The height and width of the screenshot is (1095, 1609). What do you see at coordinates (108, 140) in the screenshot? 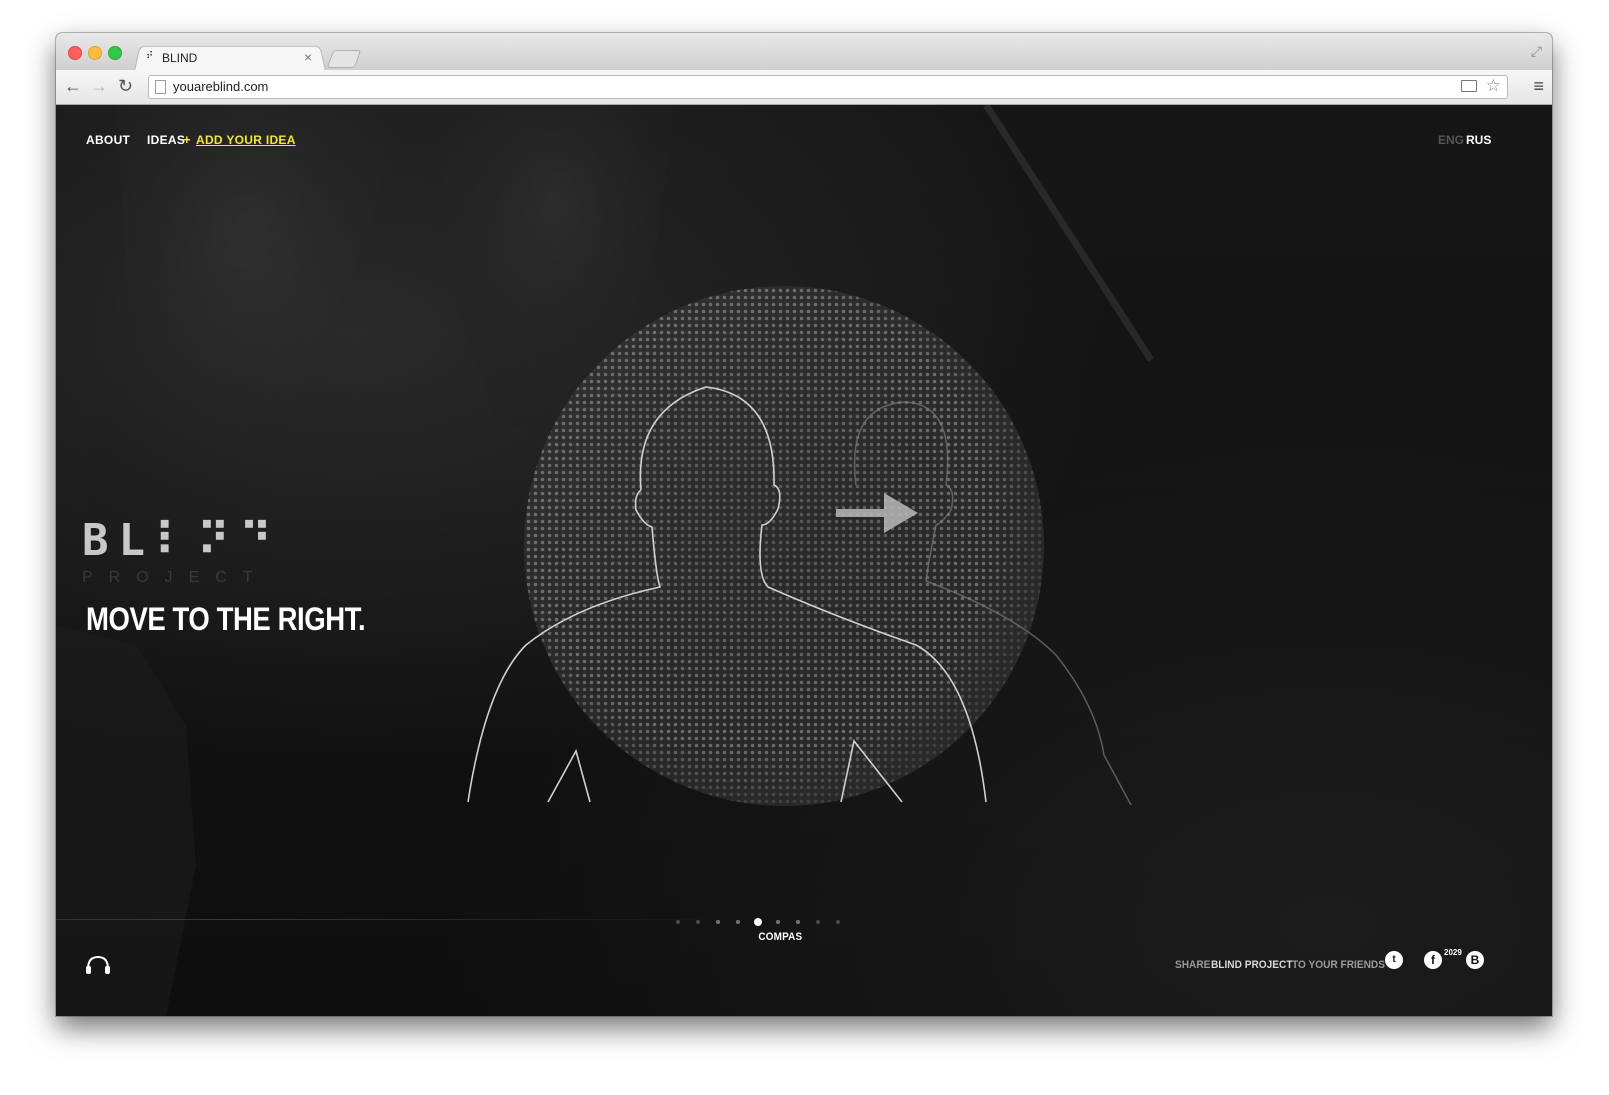
I see `nav-about-link: ABOUT` at bounding box center [108, 140].